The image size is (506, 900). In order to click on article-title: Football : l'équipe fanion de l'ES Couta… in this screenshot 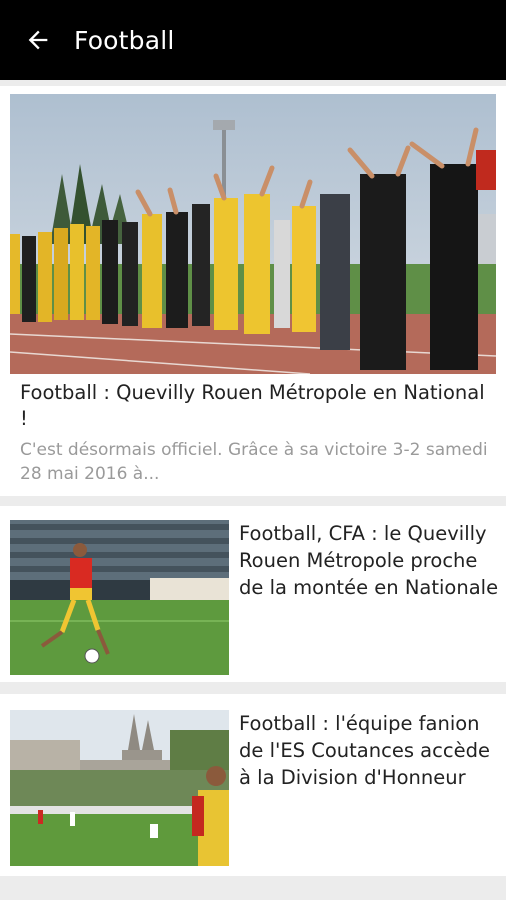, I will do `click(370, 750)`.